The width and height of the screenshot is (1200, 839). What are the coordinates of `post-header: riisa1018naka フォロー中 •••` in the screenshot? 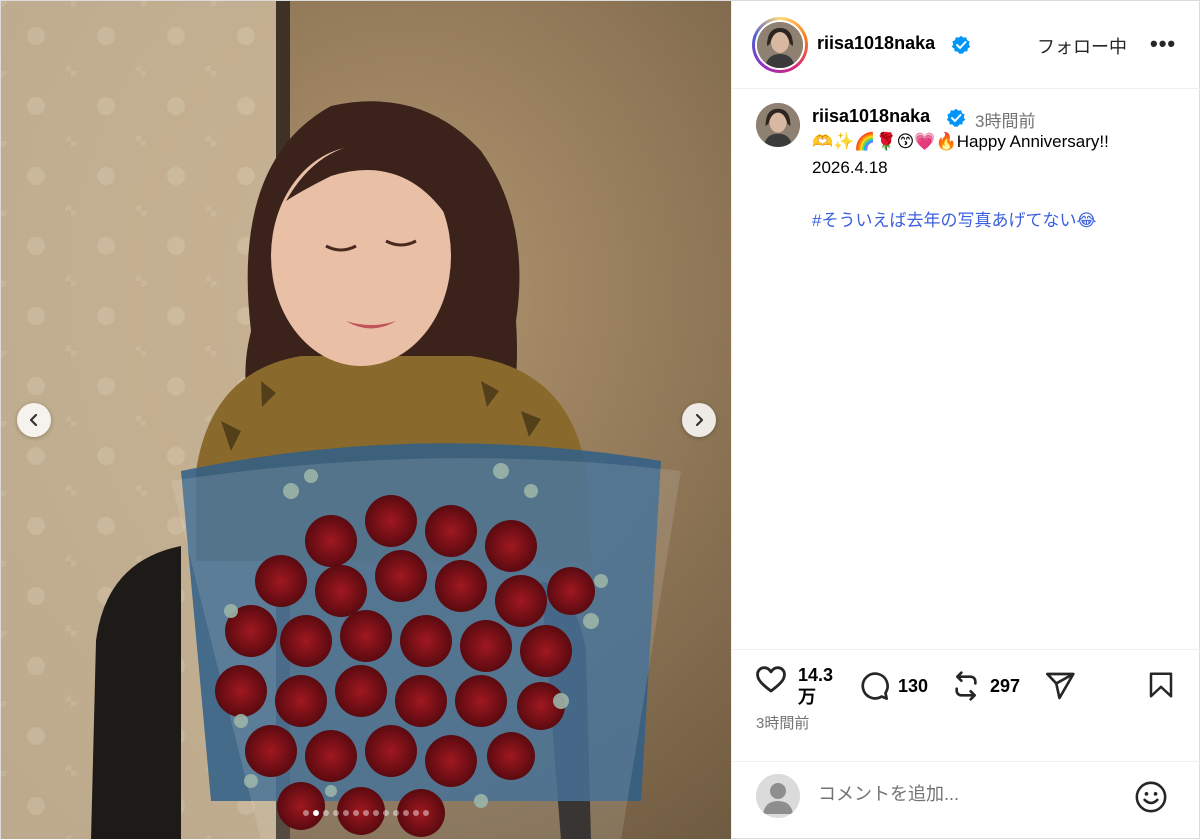 It's located at (966, 45).